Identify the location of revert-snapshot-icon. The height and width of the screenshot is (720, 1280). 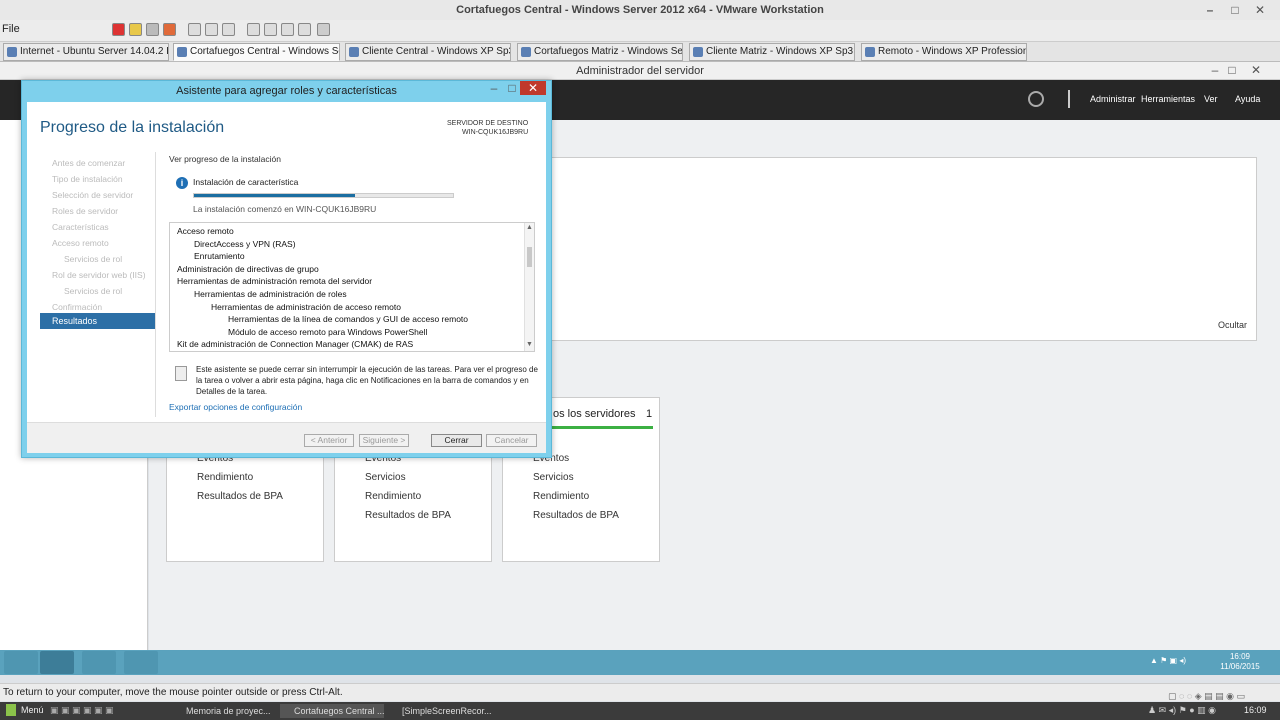
(211, 29).